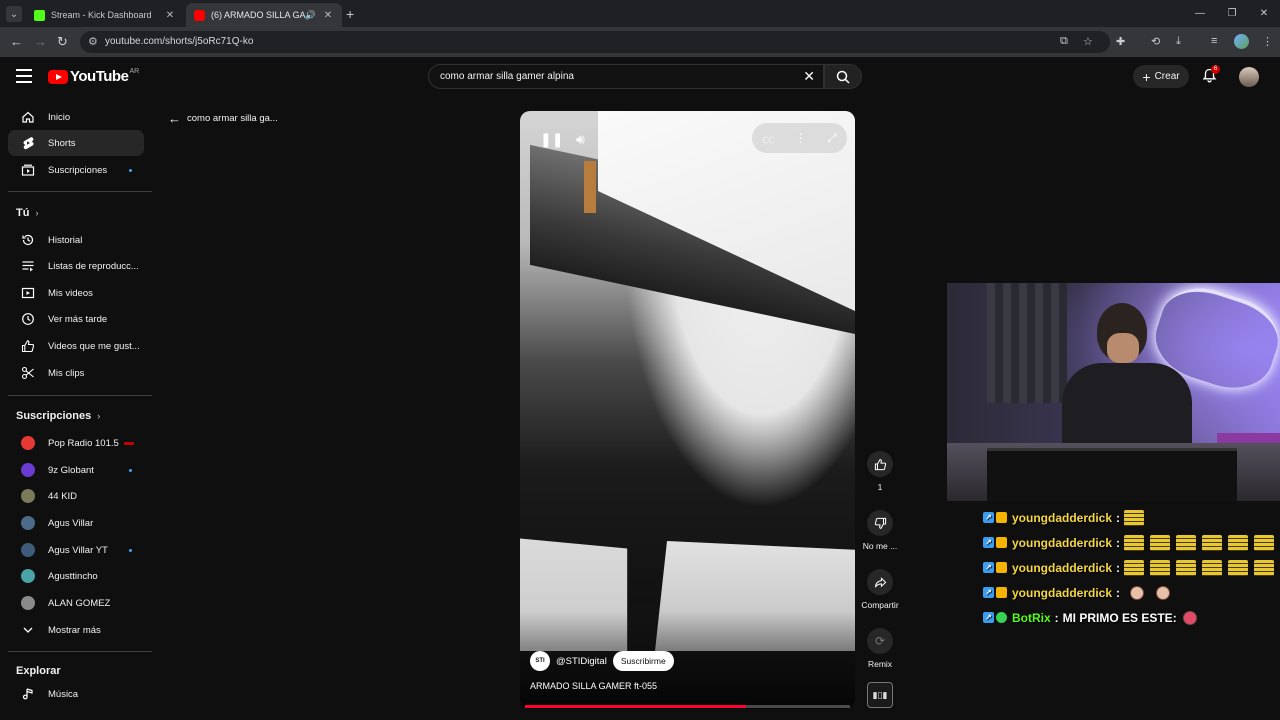 This screenshot has width=1280, height=720. I want to click on create-button: + Crear, so click(1161, 76).